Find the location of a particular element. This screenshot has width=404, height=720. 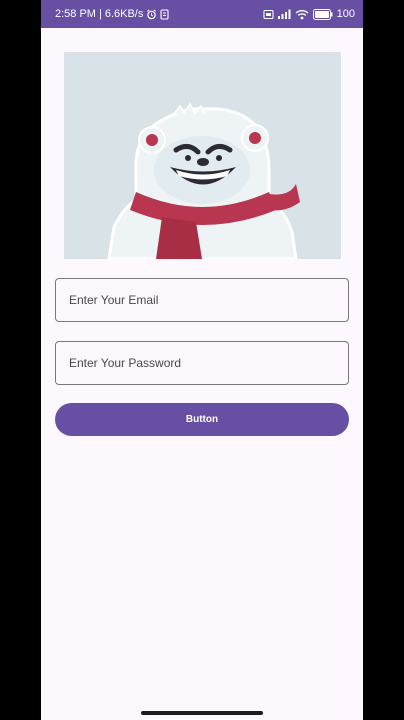

signal-icon is located at coordinates (284, 14).